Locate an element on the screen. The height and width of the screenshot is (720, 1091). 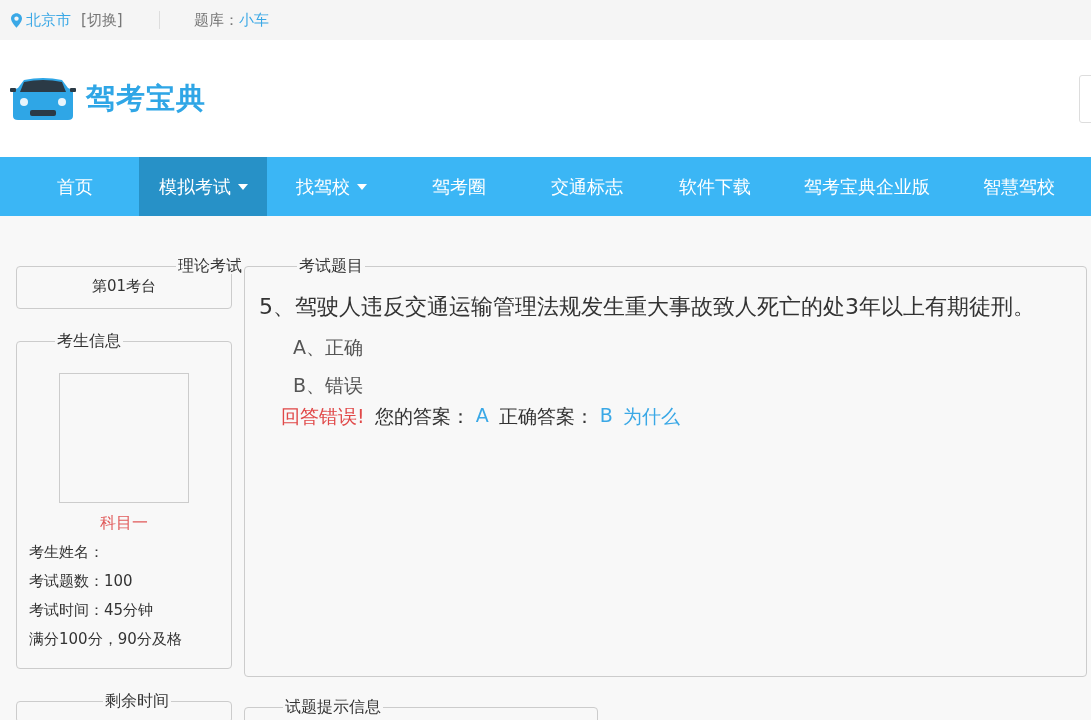
subject-label: 科目一 is located at coordinates (124, 523).